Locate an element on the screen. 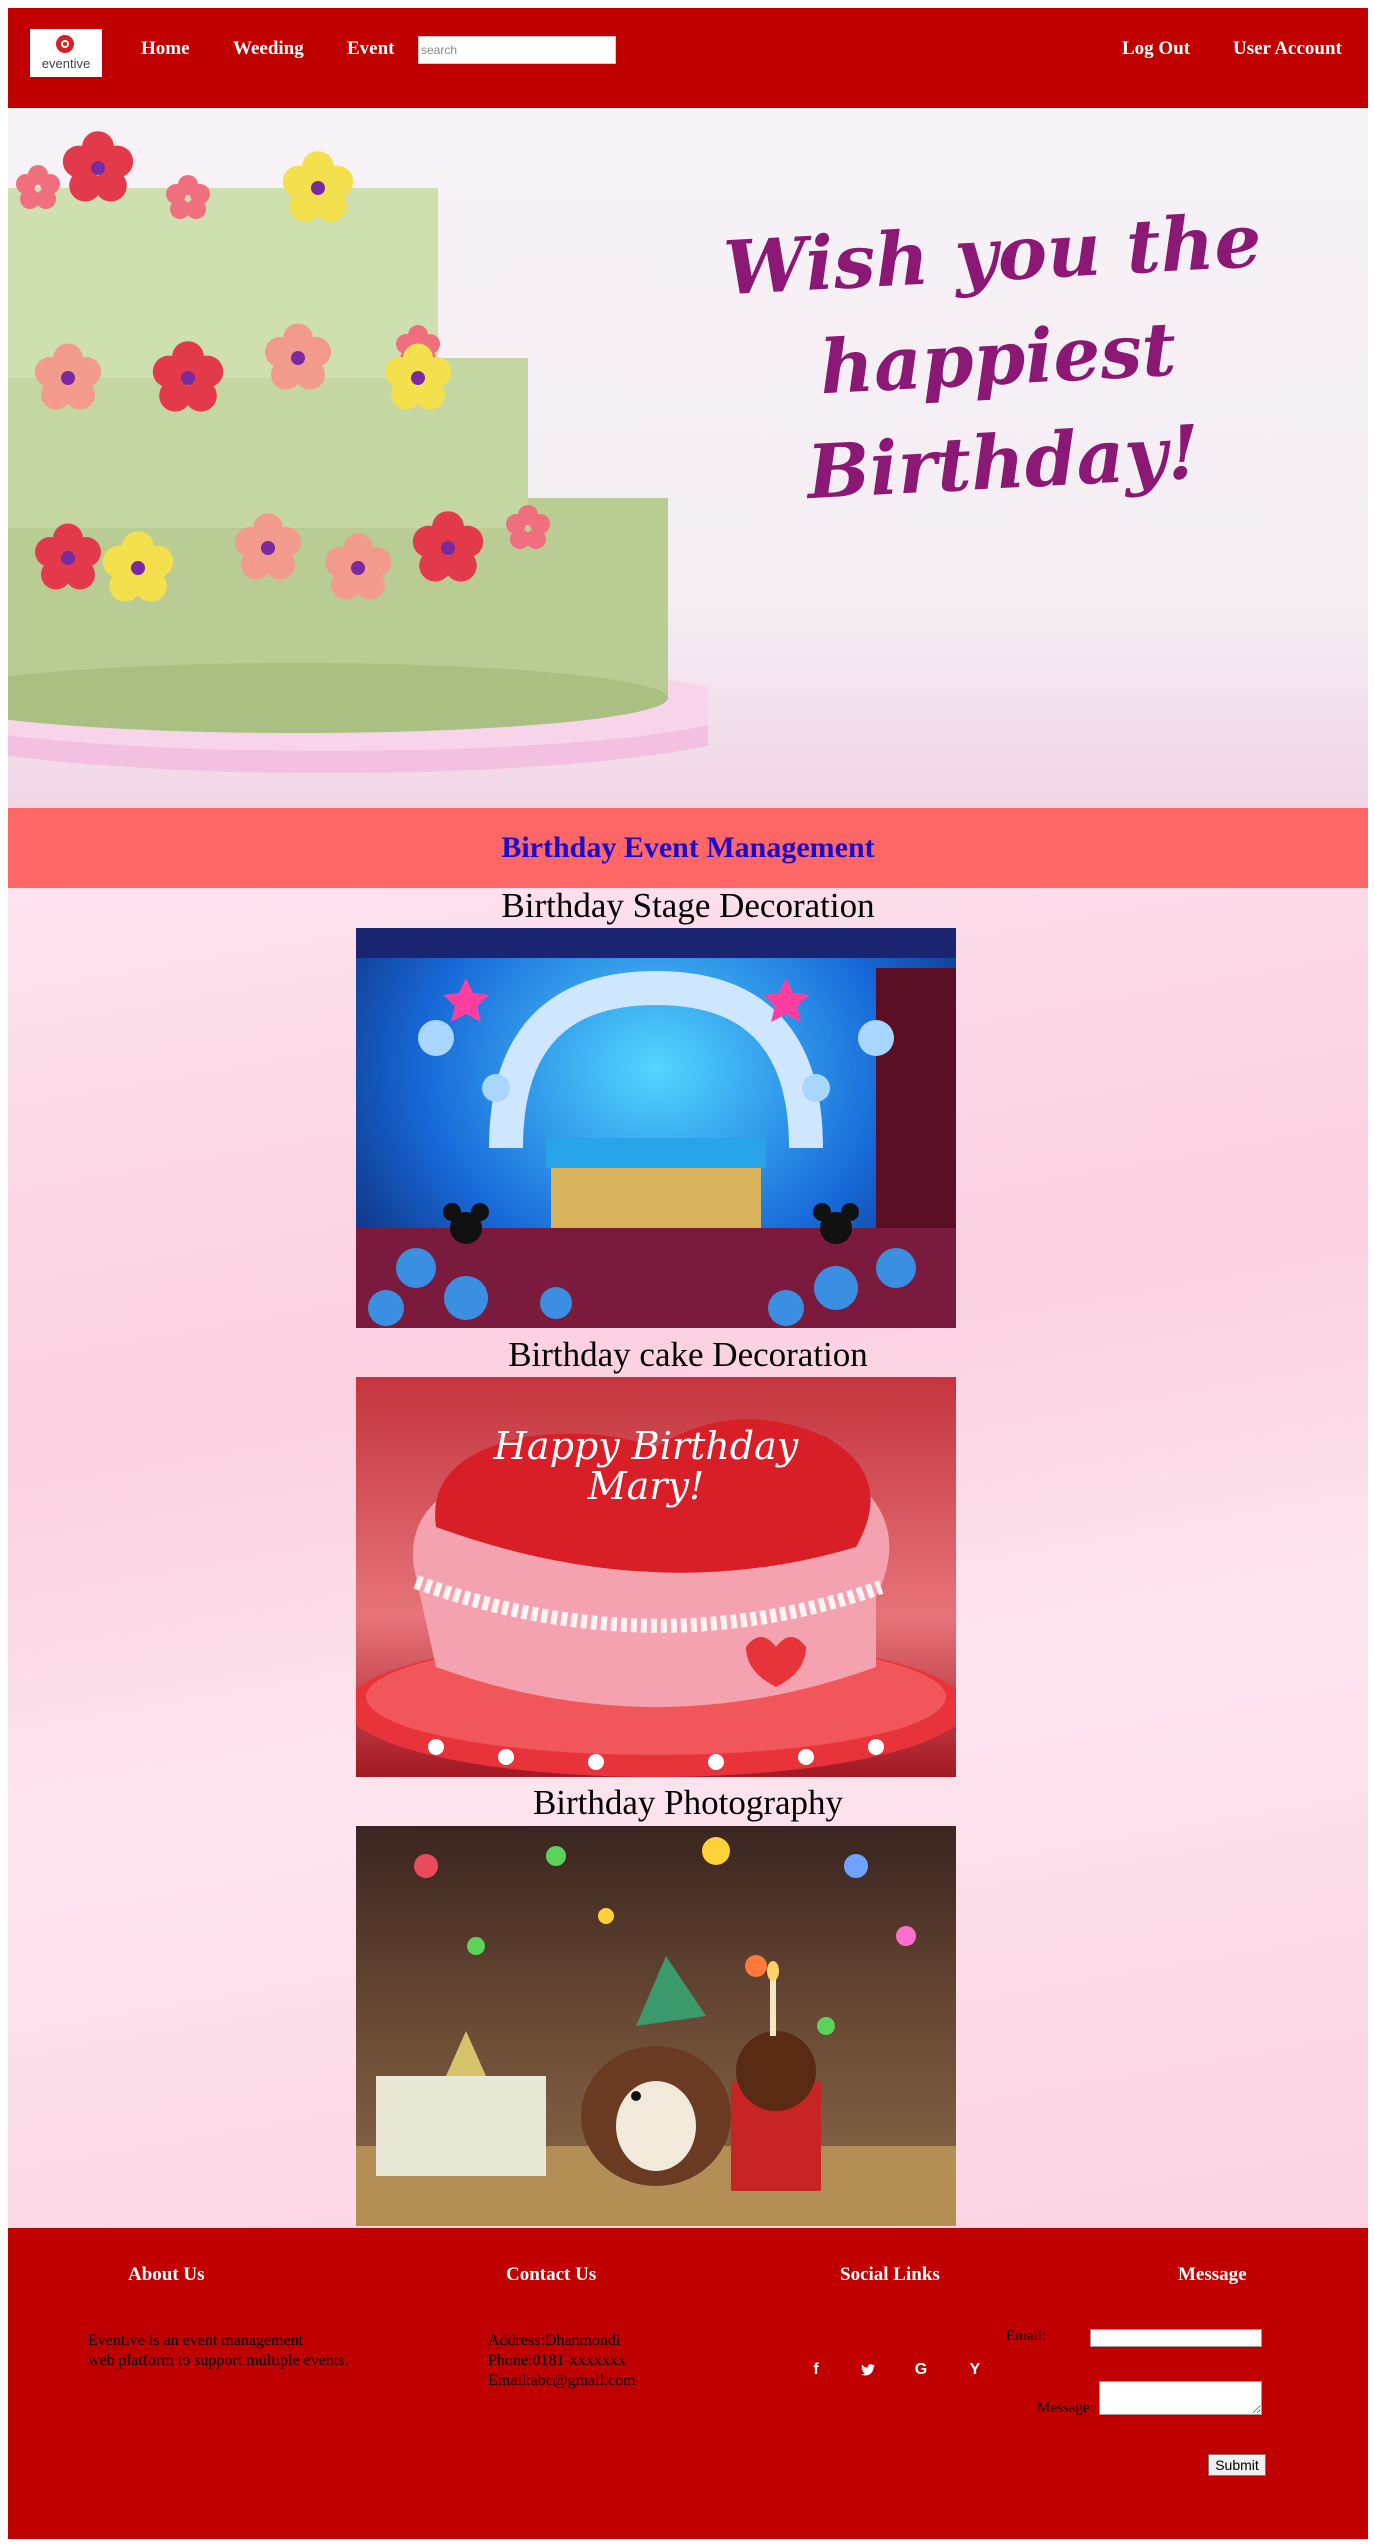 This screenshot has width=1374, height=2547. cake-decoration-illustration: Happy Birthday Mary! is located at coordinates (656, 1598).